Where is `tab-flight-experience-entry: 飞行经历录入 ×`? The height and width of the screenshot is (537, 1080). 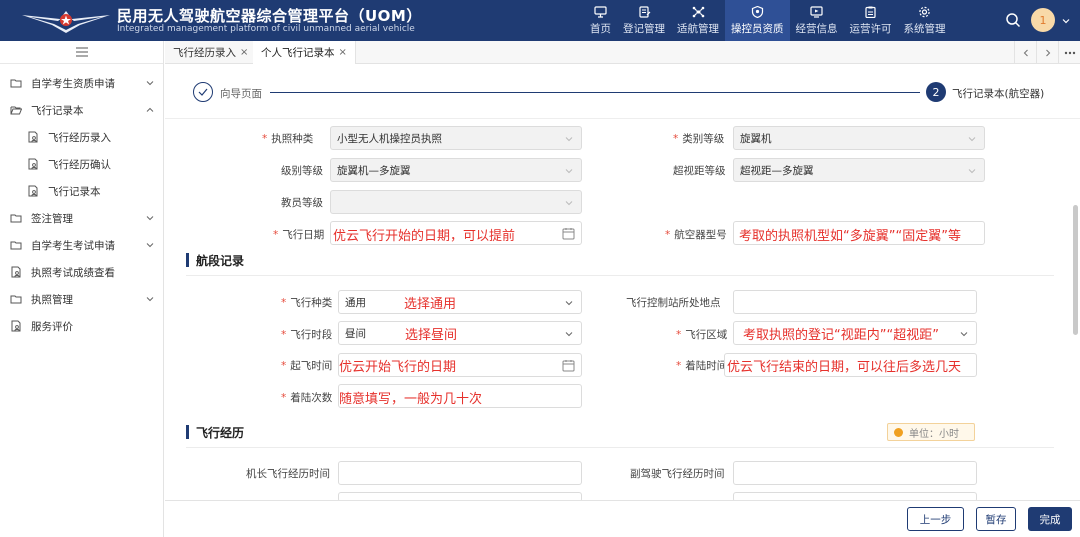 tab-flight-experience-entry: 飞行经历录入 × is located at coordinates (211, 52).